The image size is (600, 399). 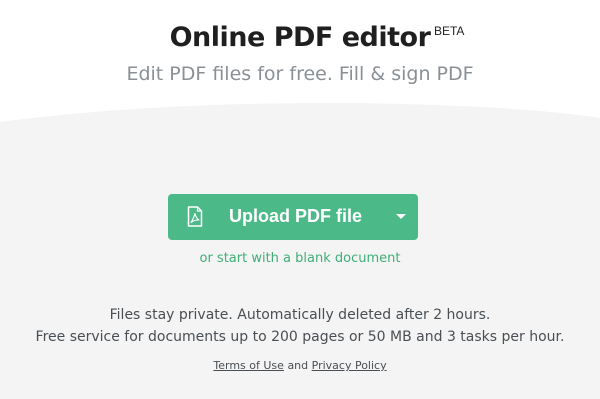 I want to click on page-subtitle: Edit PDF files for free. Fill & sign PDF, so click(x=300, y=74).